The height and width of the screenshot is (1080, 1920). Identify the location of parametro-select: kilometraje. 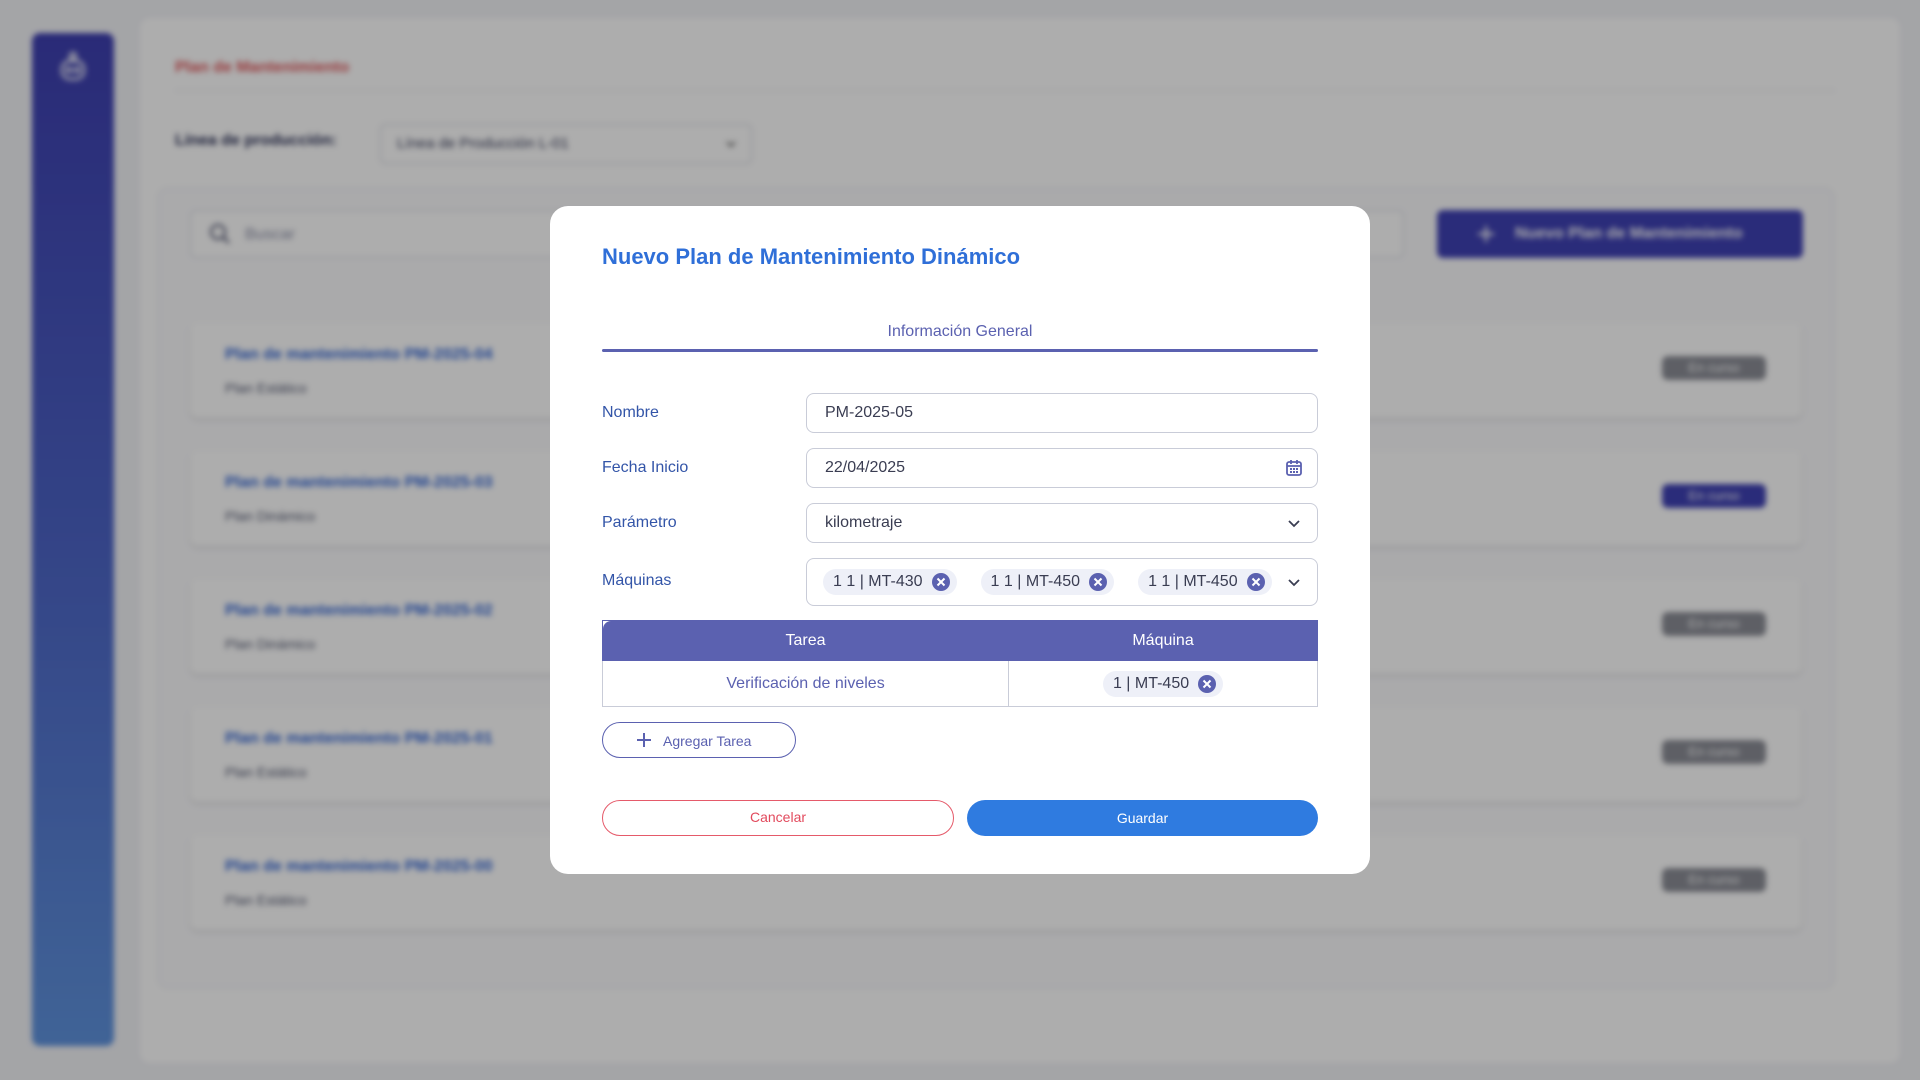
(1062, 523).